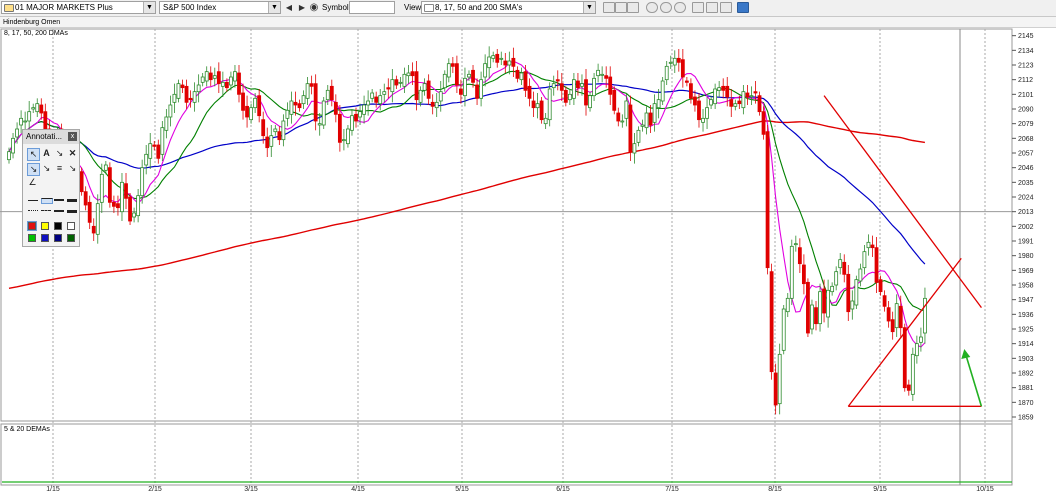 This screenshot has width=1056, height=492. Describe the element at coordinates (46, 210) in the screenshot. I see `dashed-line-style-icon` at that location.